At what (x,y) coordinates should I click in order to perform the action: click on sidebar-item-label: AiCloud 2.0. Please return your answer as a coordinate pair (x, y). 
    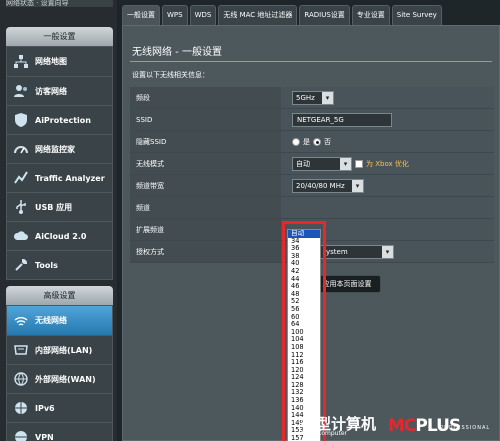
    Looking at the image, I should click on (61, 236).